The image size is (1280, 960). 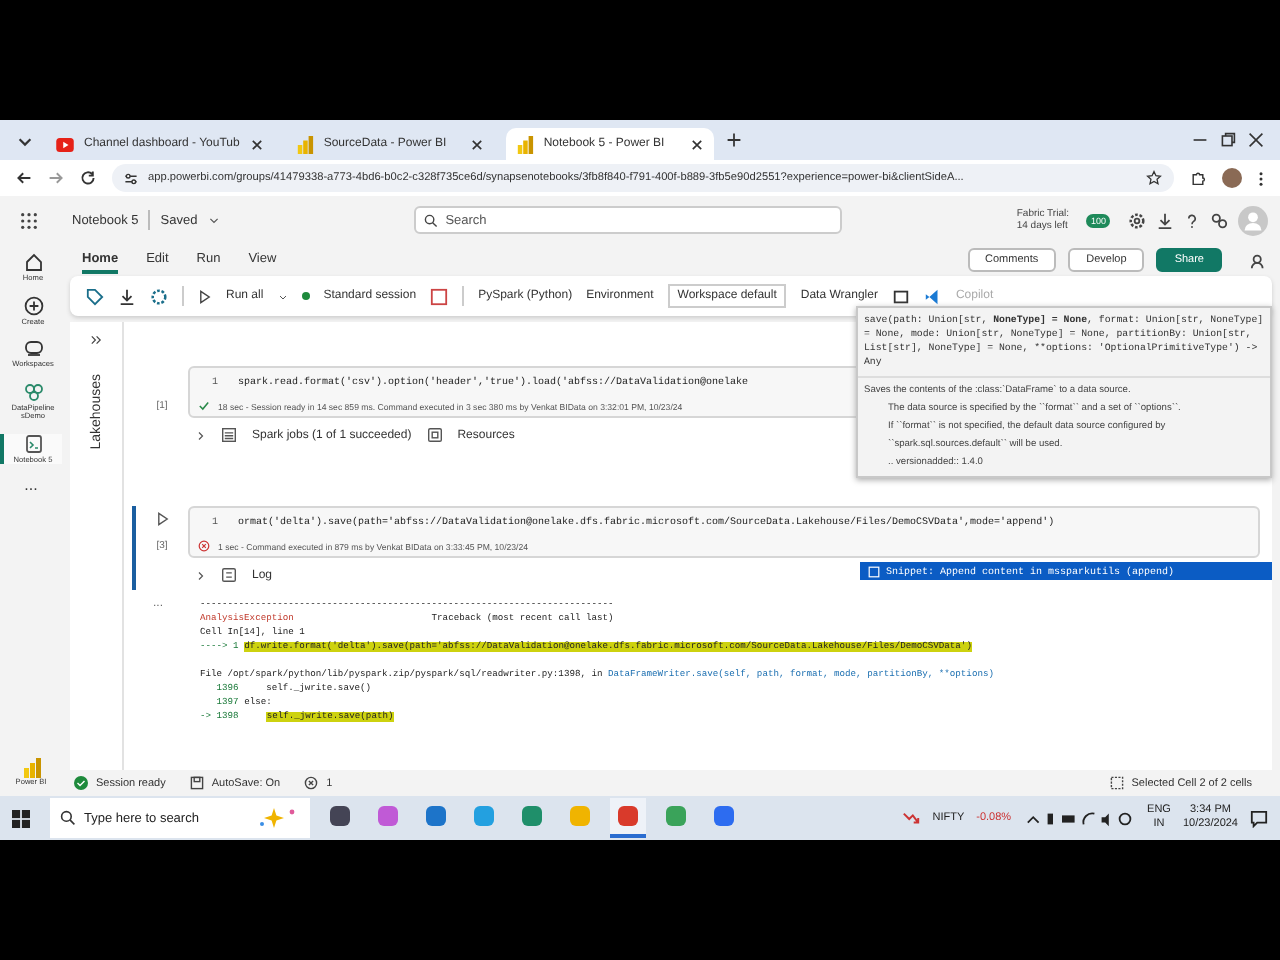 I want to click on home-icon, so click(x=33, y=262).